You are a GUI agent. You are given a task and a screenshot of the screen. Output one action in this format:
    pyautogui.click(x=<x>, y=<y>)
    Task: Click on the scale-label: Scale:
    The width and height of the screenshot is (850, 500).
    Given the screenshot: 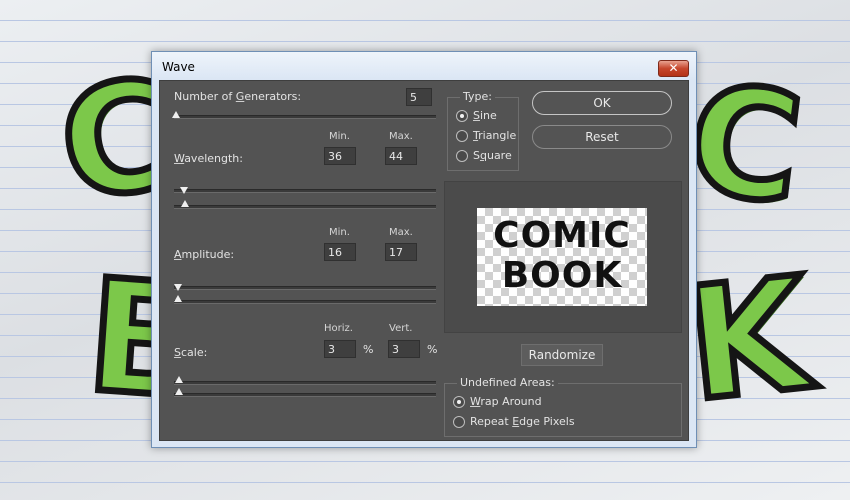 What is the action you would take?
    pyautogui.click(x=191, y=352)
    